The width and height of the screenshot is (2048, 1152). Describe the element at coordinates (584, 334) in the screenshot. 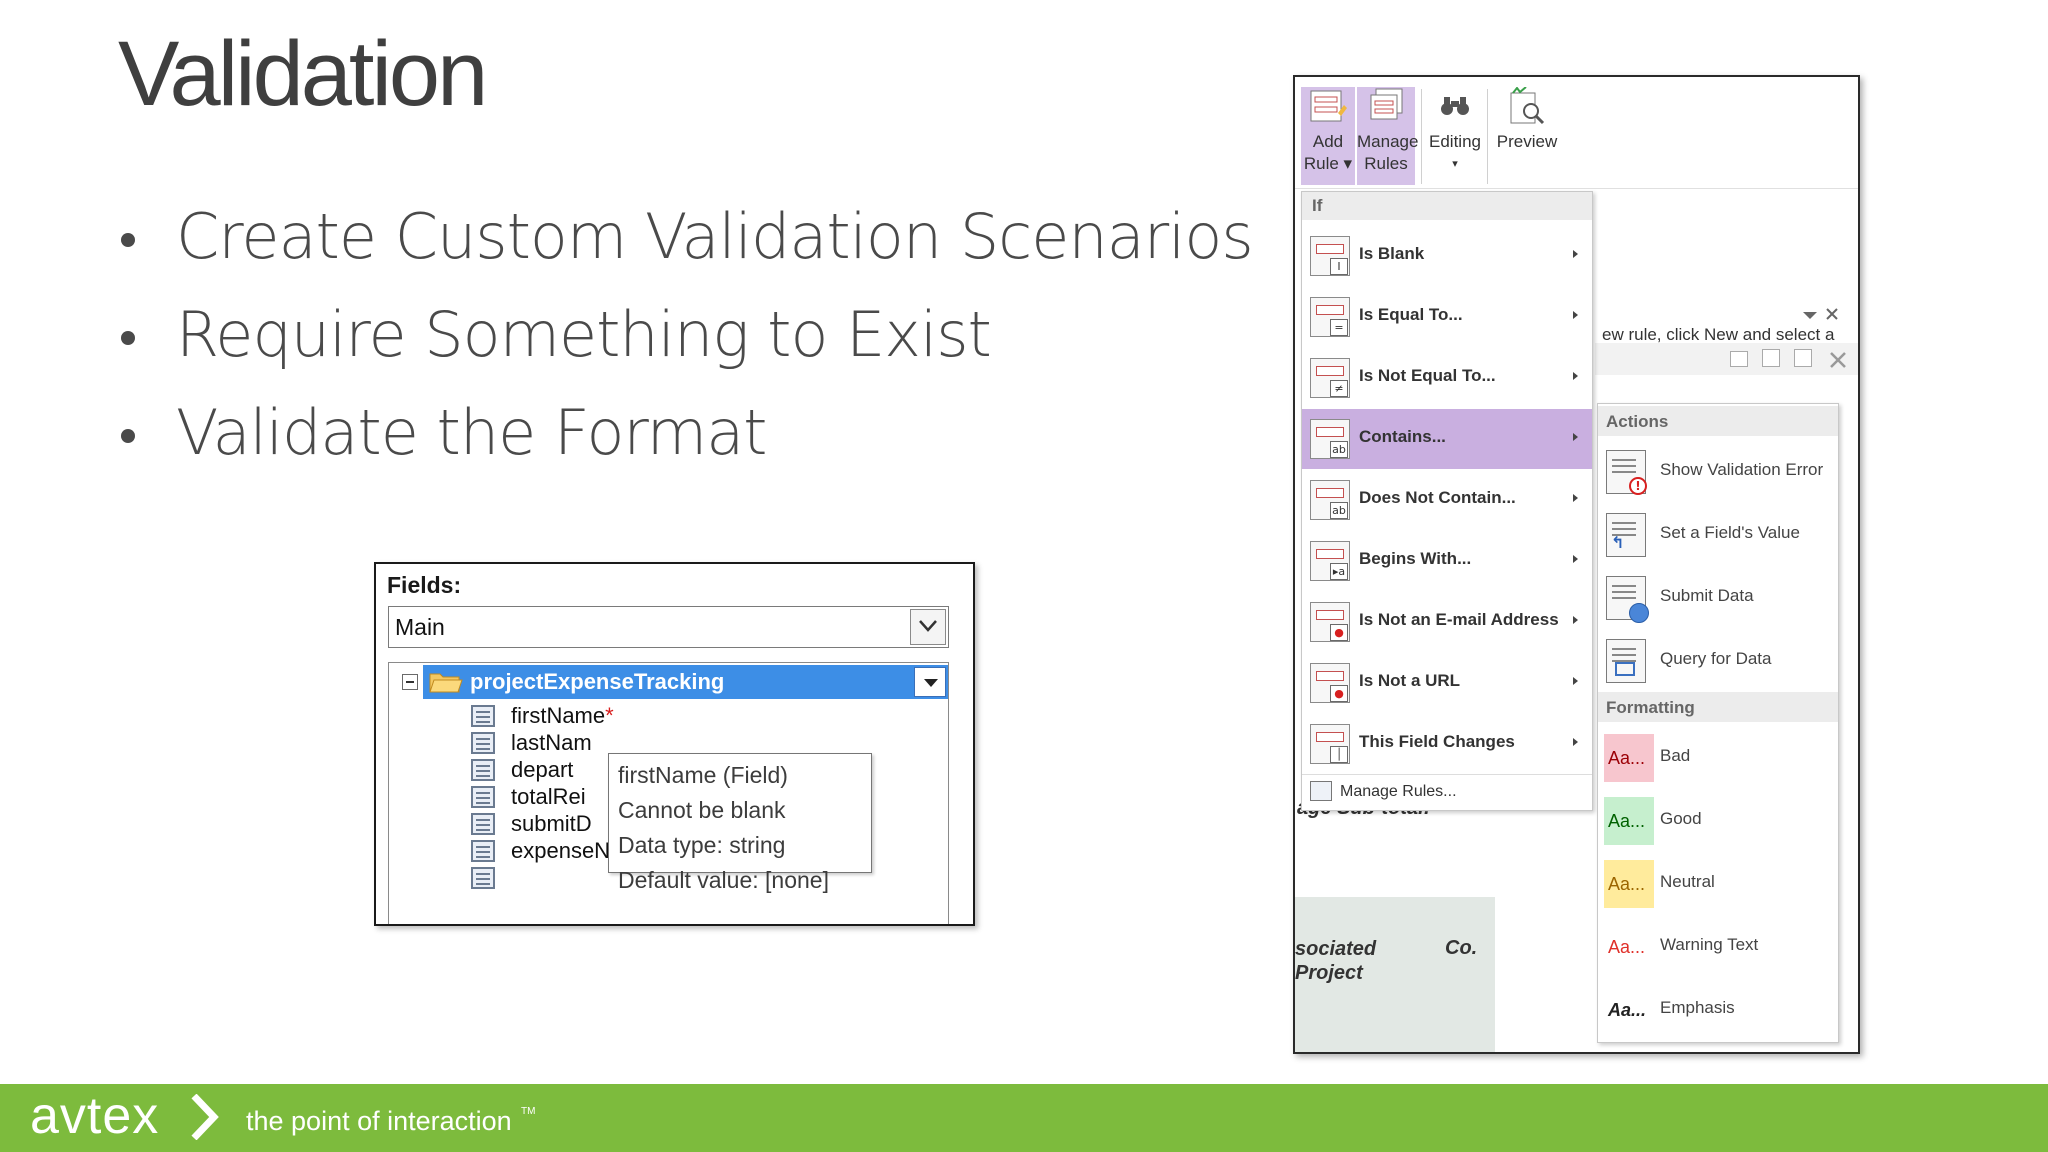

I see `bullet-text: Require Something to Exist` at that location.